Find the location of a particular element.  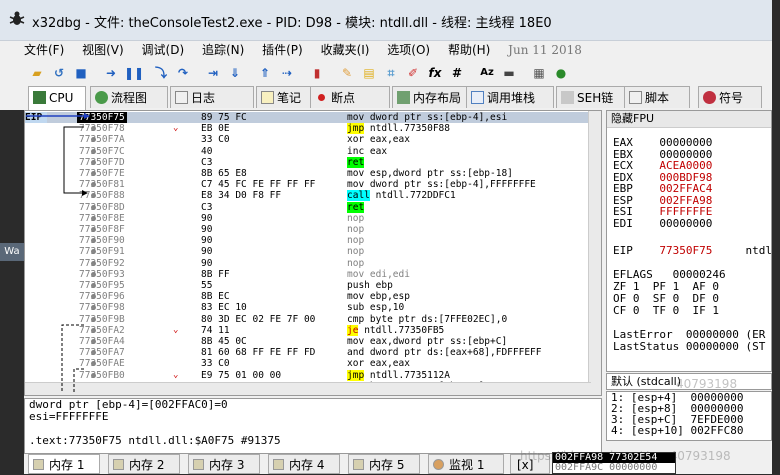

vertical-scrollbar is located at coordinates (594, 253).